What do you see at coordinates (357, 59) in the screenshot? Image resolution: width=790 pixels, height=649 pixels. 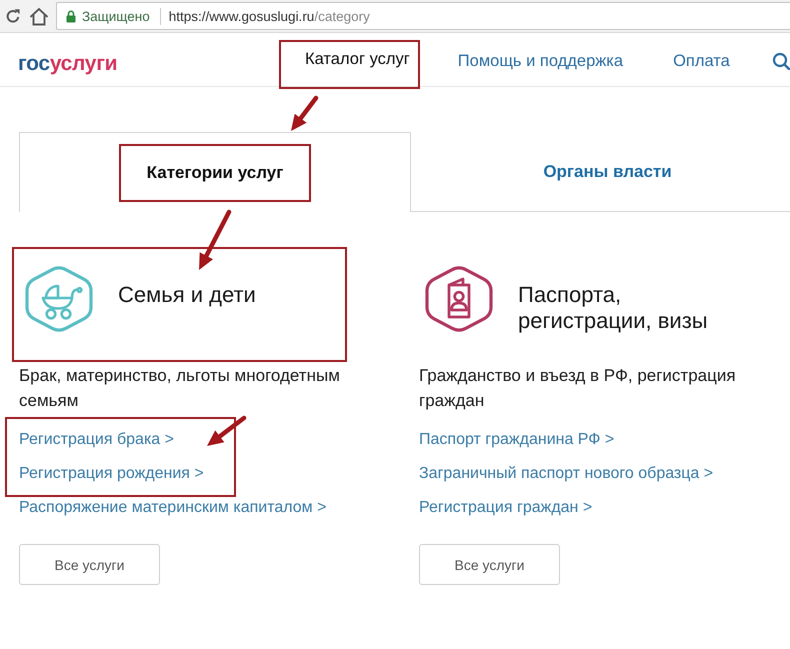 I see `nav-link: Каталог услуг` at bounding box center [357, 59].